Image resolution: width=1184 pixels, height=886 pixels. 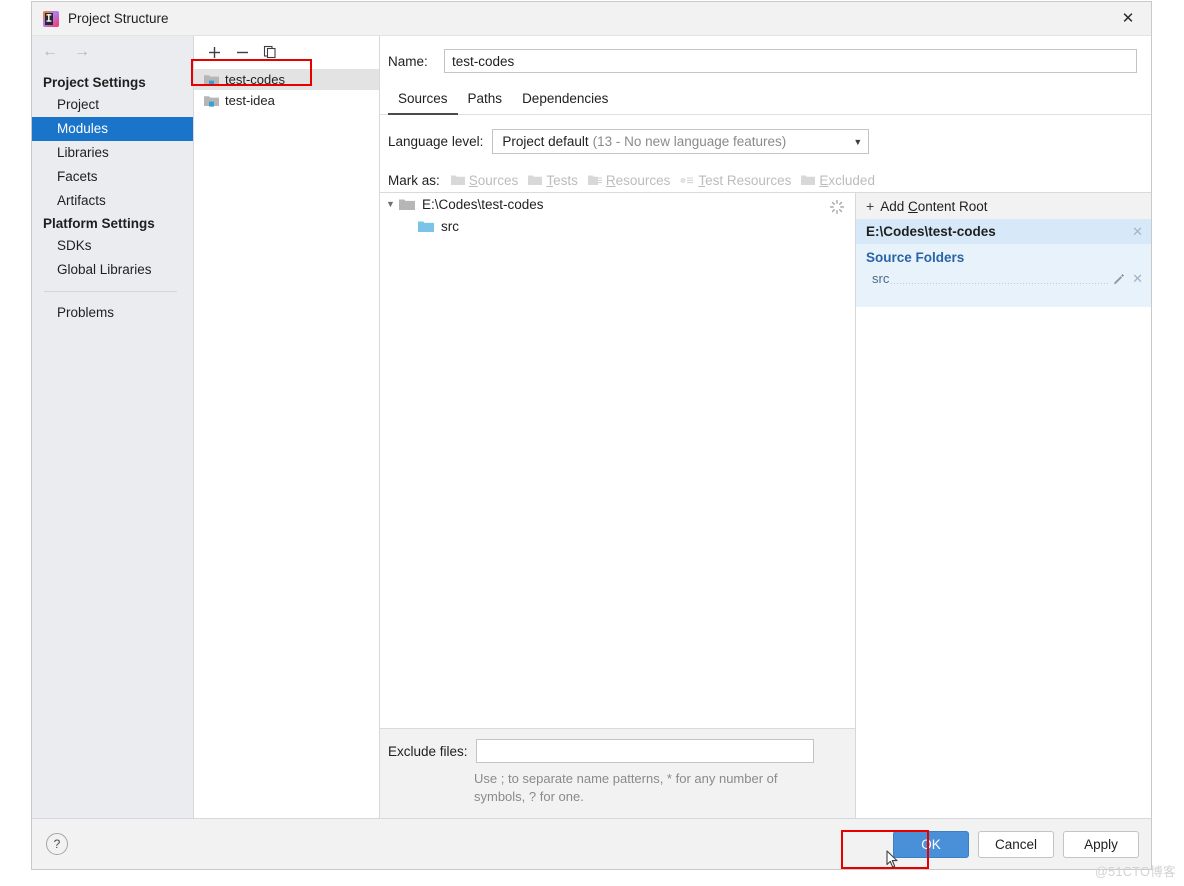 What do you see at coordinates (1137, 232) in the screenshot?
I see `remove-content-root-icon: ✕` at bounding box center [1137, 232].